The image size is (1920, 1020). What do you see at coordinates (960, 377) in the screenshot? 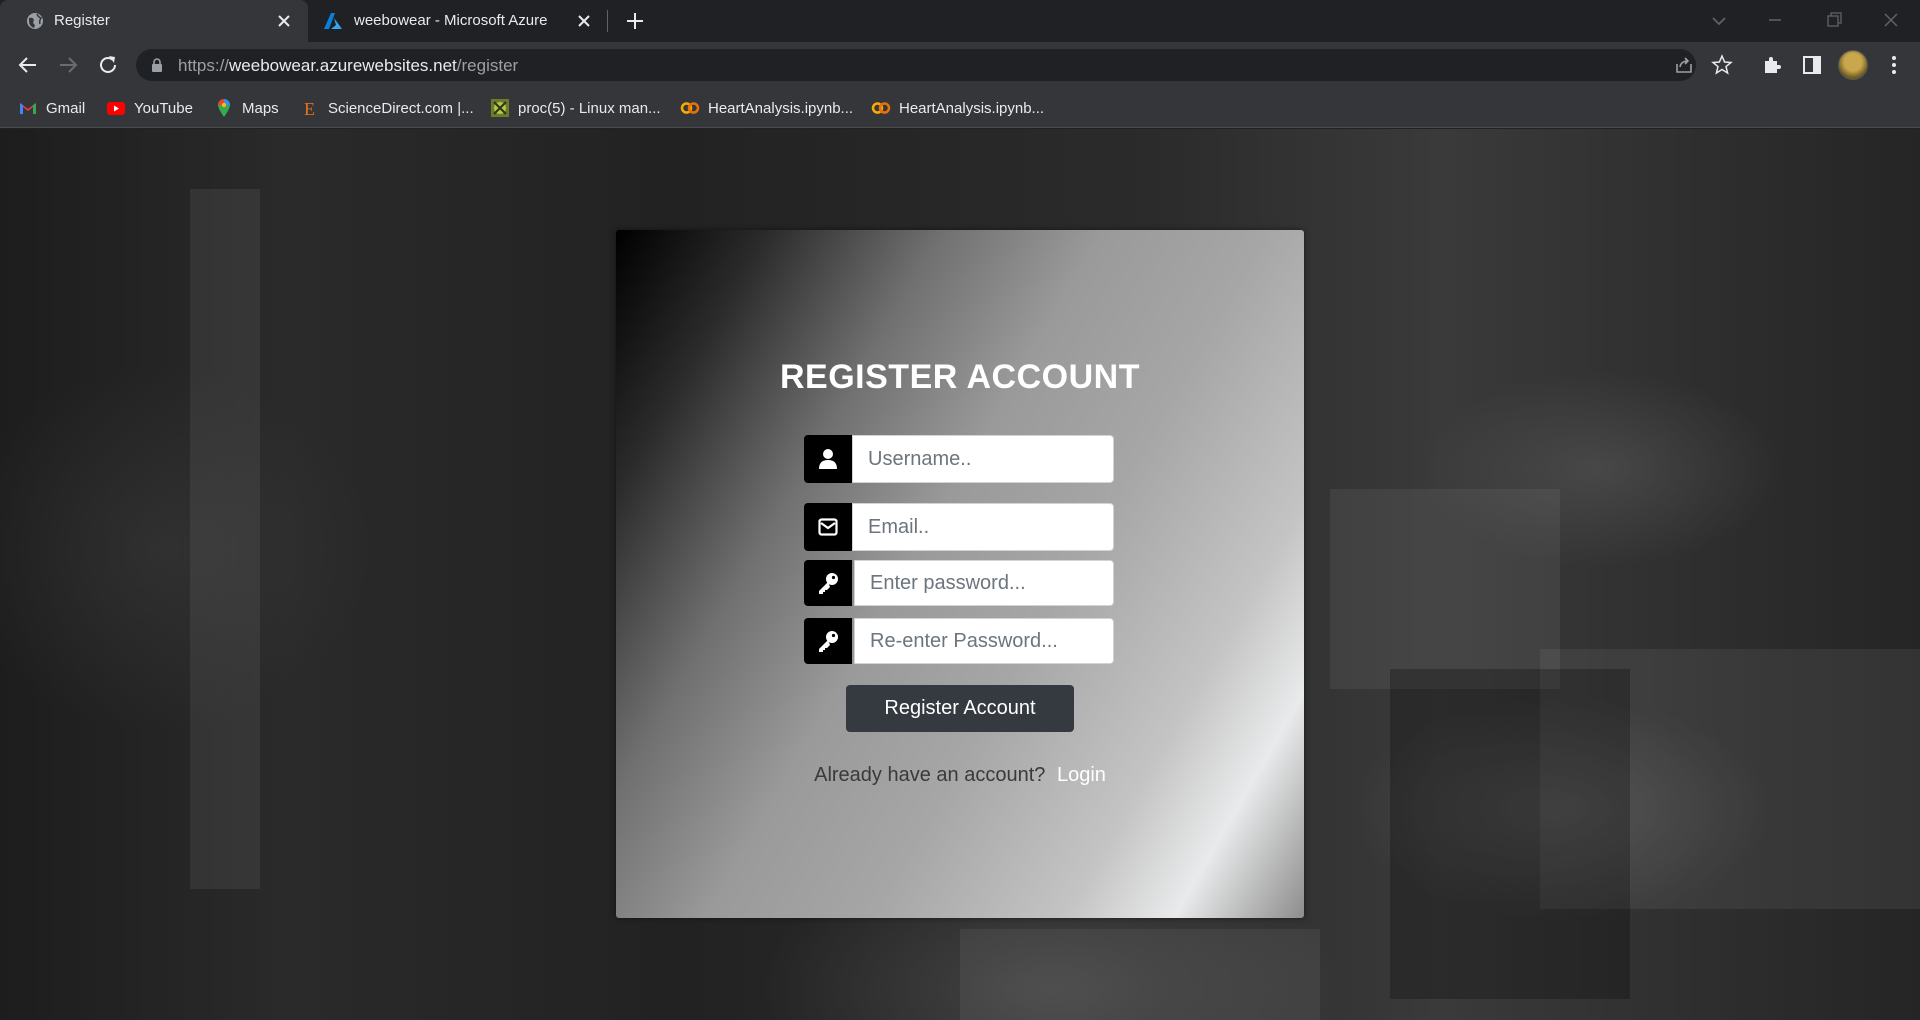
I see `page-title: REGISTER ACCOUNT` at bounding box center [960, 377].